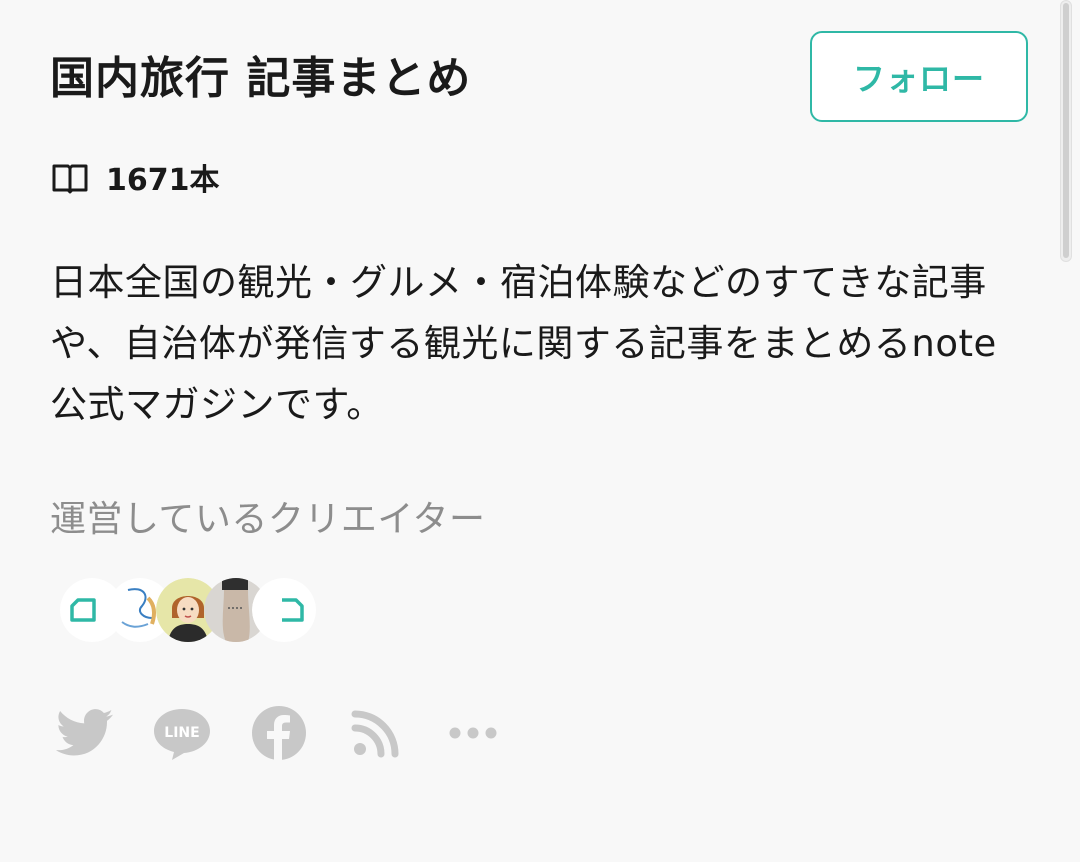  Describe the element at coordinates (919, 76) in the screenshot. I see `follow-button: フォロー` at that location.